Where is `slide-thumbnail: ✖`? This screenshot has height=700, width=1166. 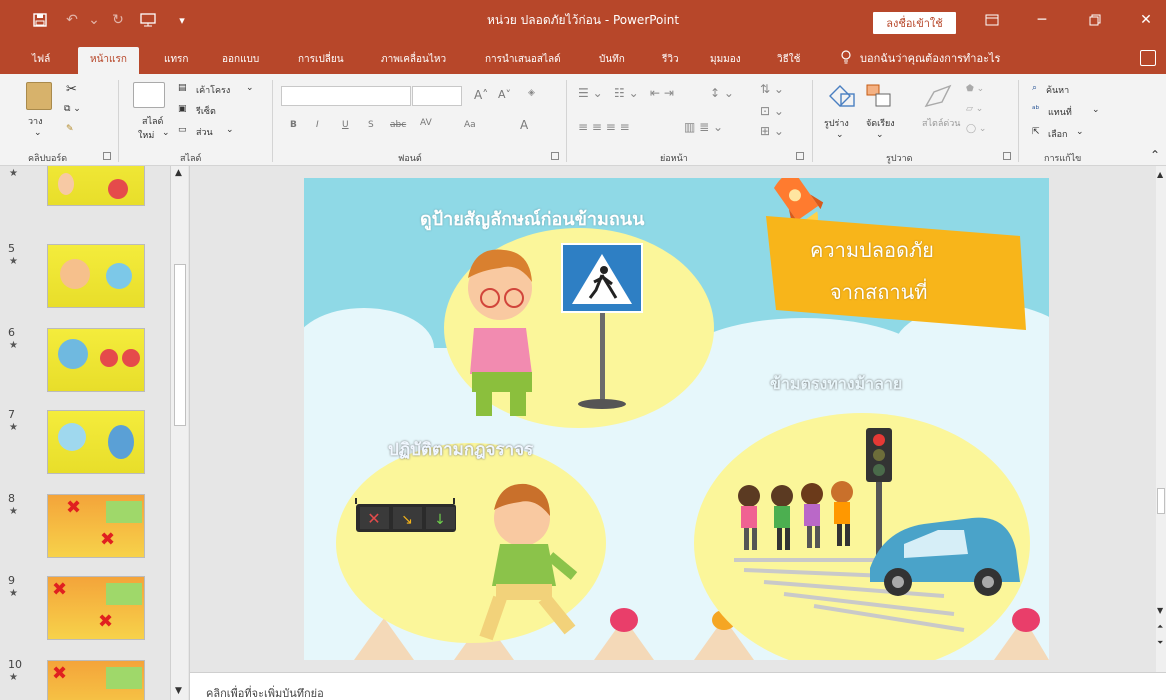
slide-thumbnail: ✖ is located at coordinates (96, 680).